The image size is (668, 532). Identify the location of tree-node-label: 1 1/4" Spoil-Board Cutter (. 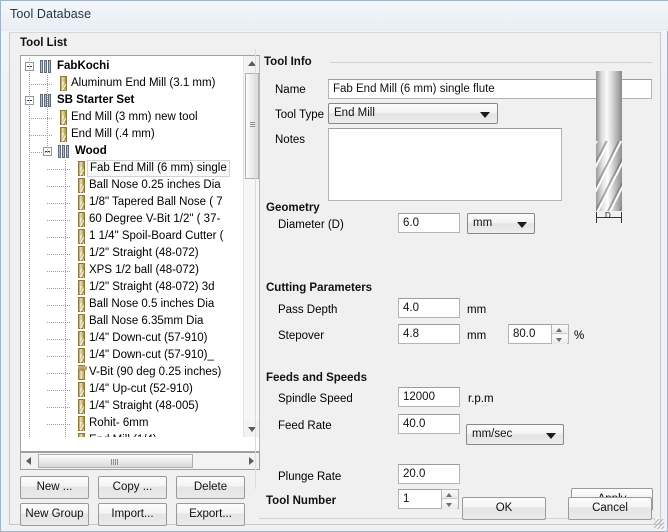
(156, 236).